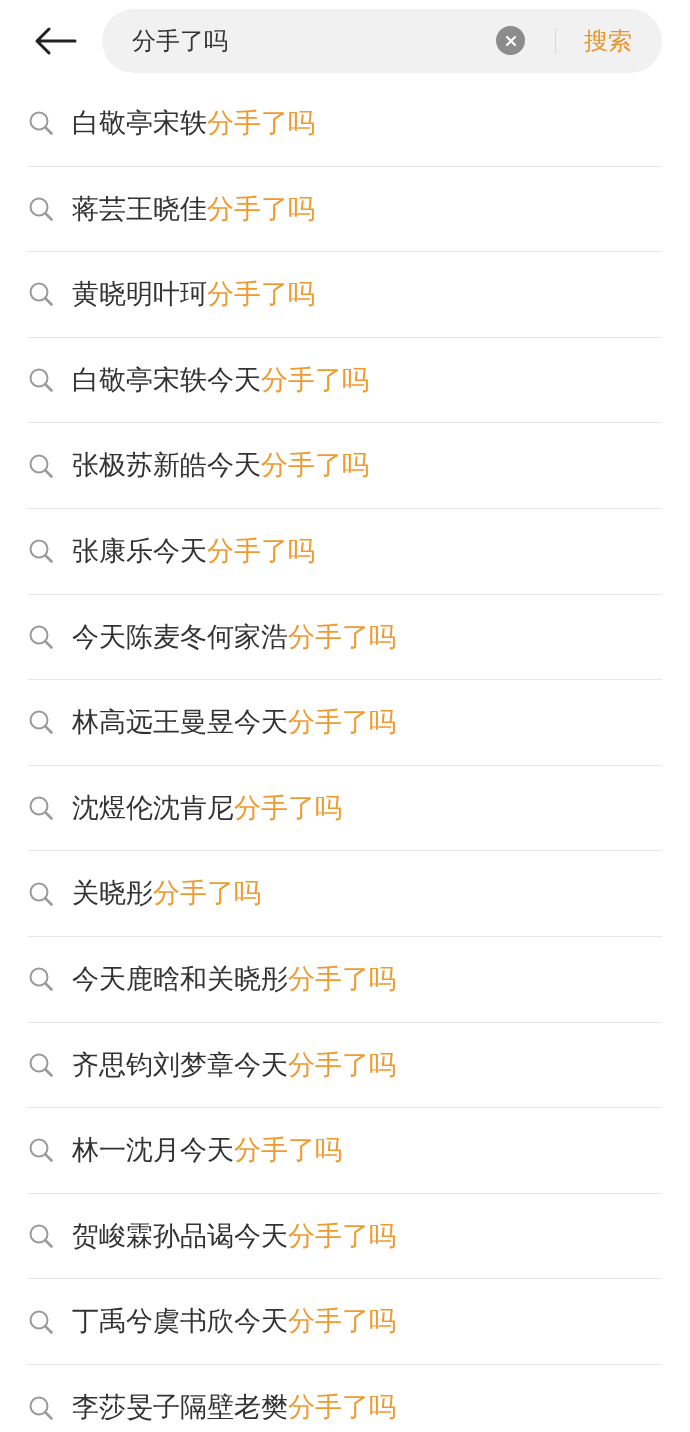  What do you see at coordinates (382, 40) in the screenshot?
I see `search-field: 分手了吗 搜索` at bounding box center [382, 40].